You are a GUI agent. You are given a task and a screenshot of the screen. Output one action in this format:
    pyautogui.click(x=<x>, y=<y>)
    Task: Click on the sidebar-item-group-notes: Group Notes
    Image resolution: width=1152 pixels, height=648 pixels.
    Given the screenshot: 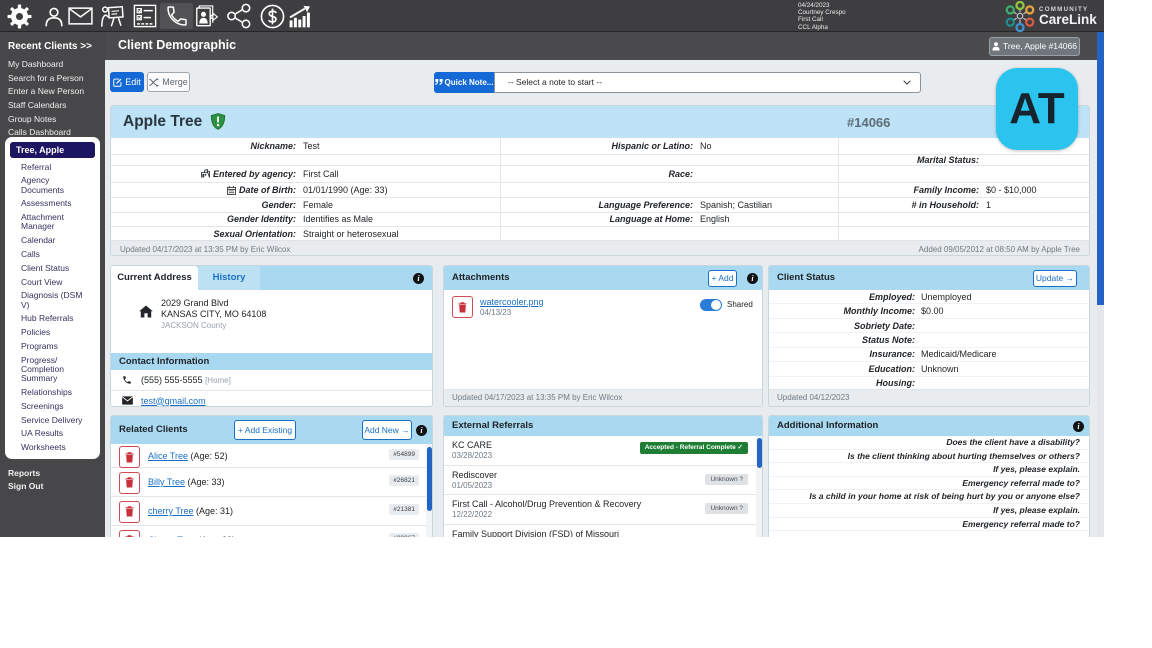 What is the action you would take?
    pyautogui.click(x=52, y=119)
    